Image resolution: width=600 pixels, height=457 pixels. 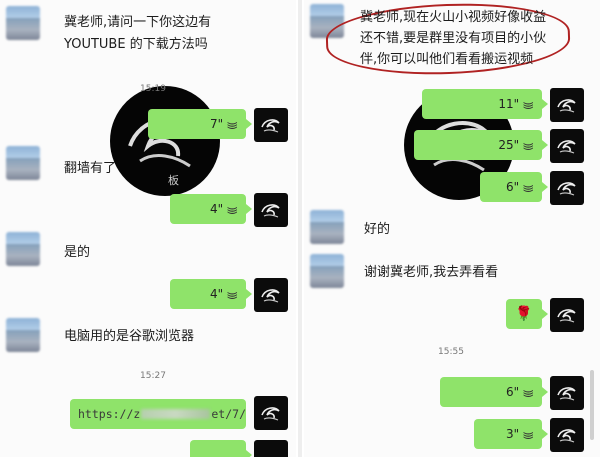 What do you see at coordinates (216, 124) in the screenshot?
I see `voice-duration: 7"` at bounding box center [216, 124].